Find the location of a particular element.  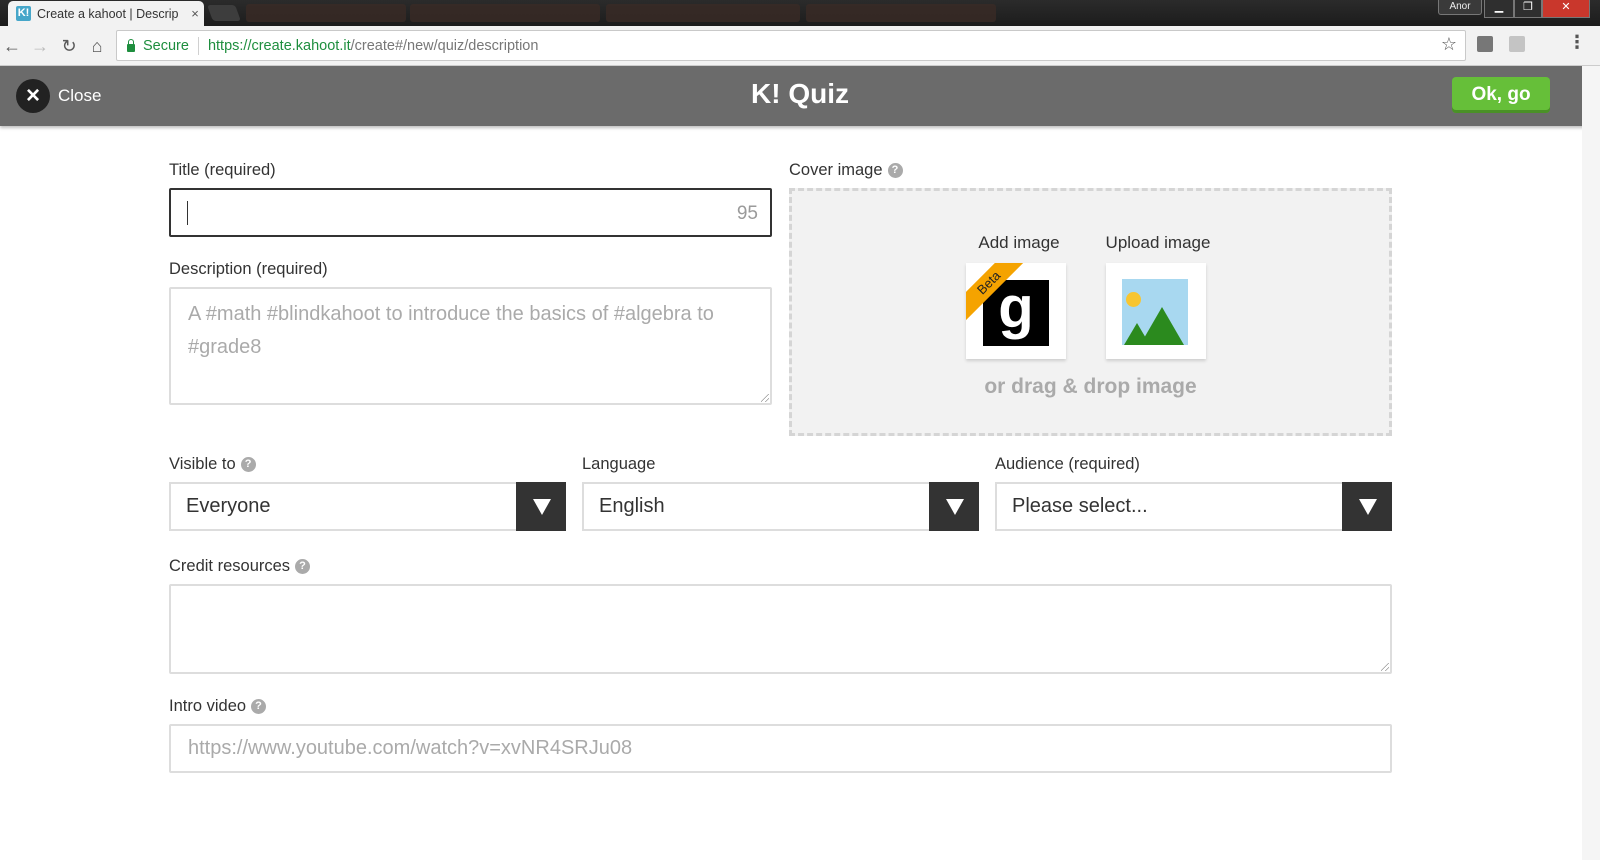

bookmark-star-icon: ☆ is located at coordinates (1449, 44).